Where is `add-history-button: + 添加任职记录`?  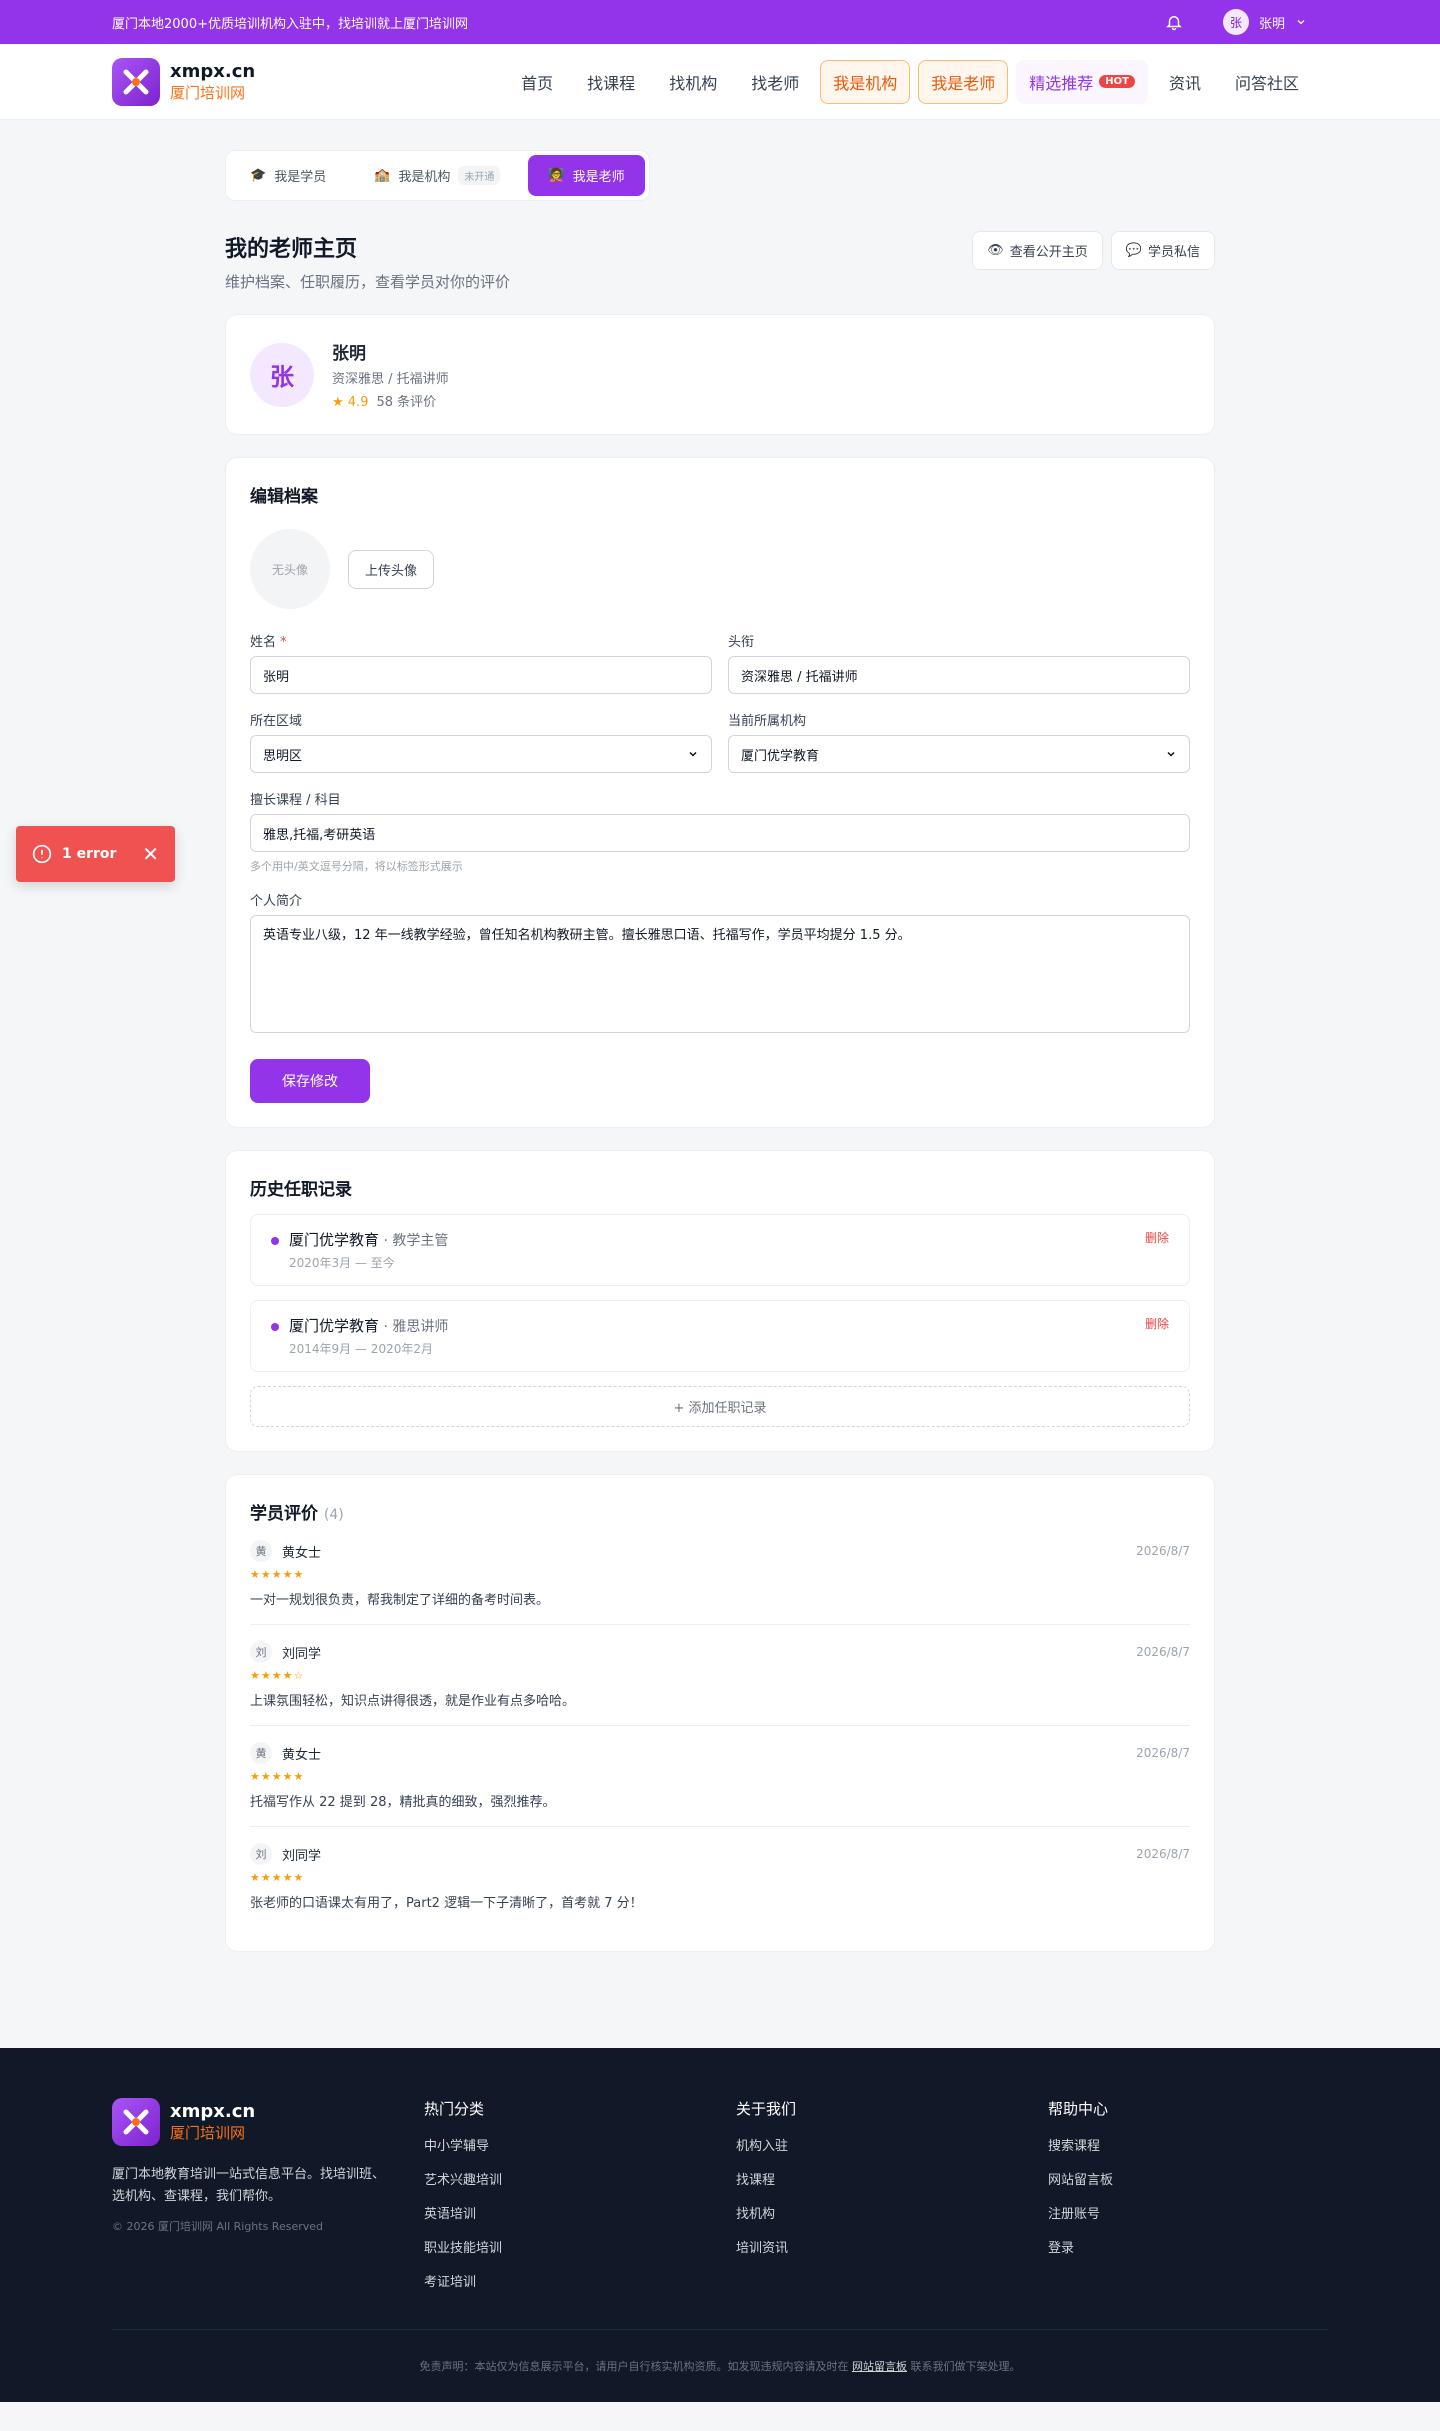 add-history-button: + 添加任职记录 is located at coordinates (720, 1406).